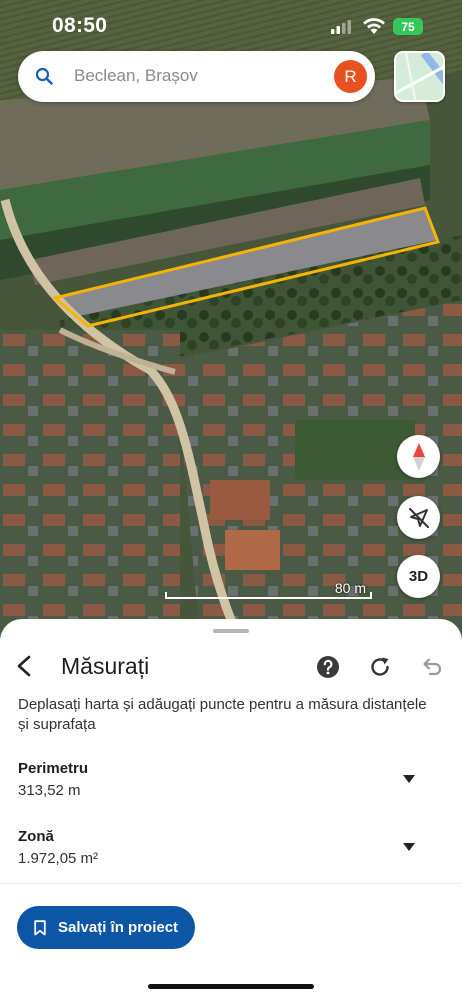 The image size is (462, 999). Describe the element at coordinates (231, 785) in the screenshot. I see `perimeter-row: Perimetru 313,52 m` at that location.